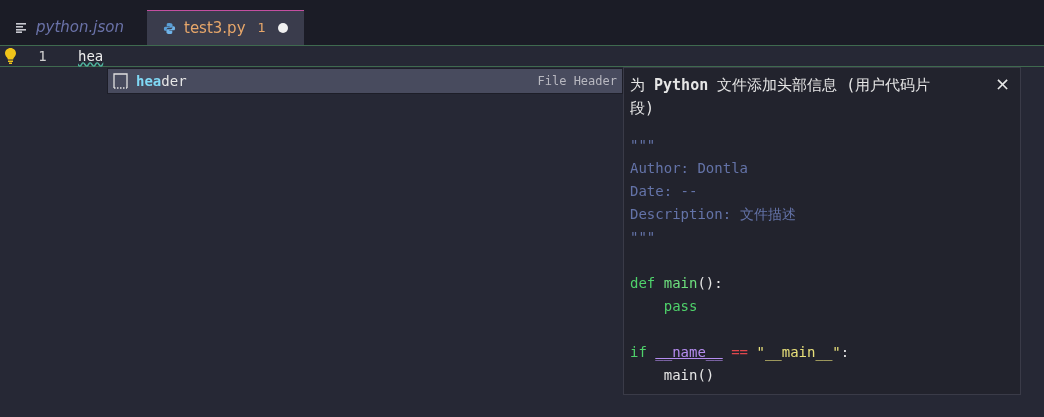 Image resolution: width=1044 pixels, height=417 pixels. I want to click on code-line: def main():, so click(676, 283).